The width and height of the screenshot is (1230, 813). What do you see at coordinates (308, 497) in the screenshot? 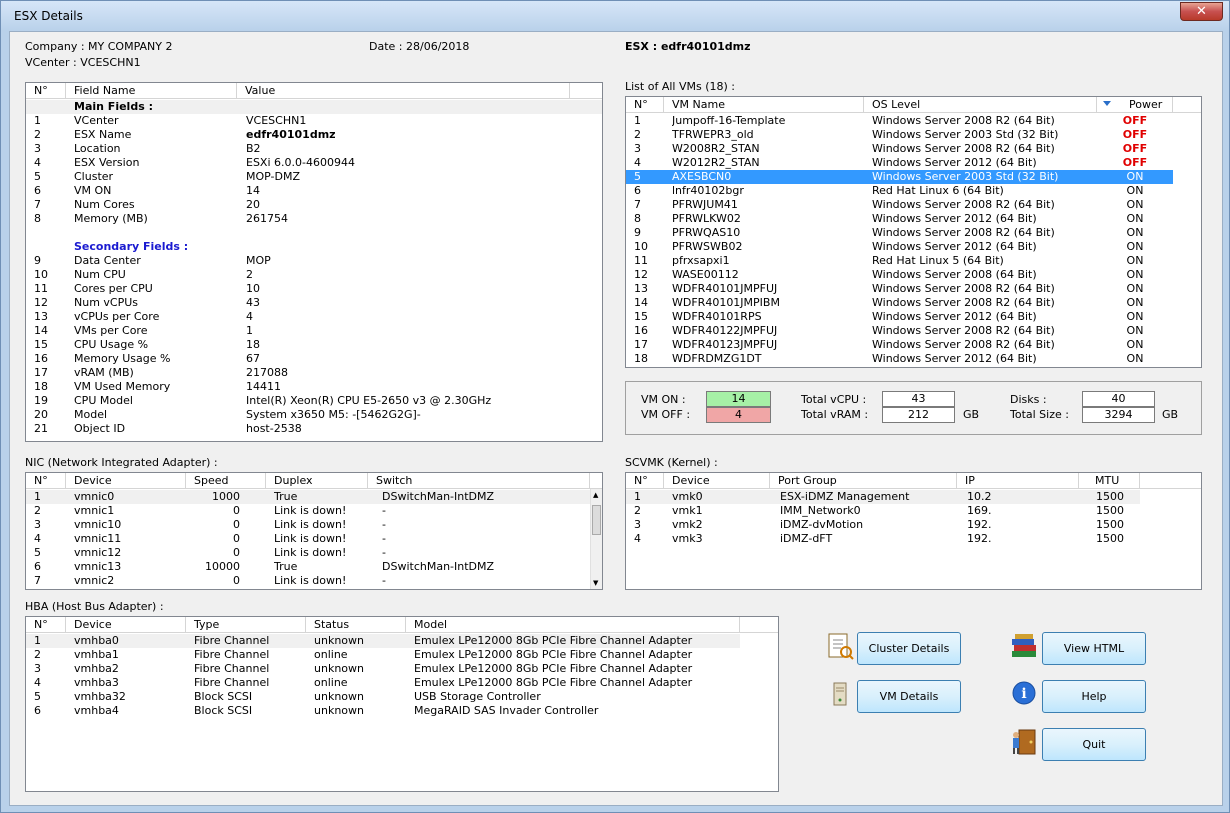
I see `table-row: 1 vmnic0 1000 True DSwitchMan-IntDMZ` at bounding box center [308, 497].